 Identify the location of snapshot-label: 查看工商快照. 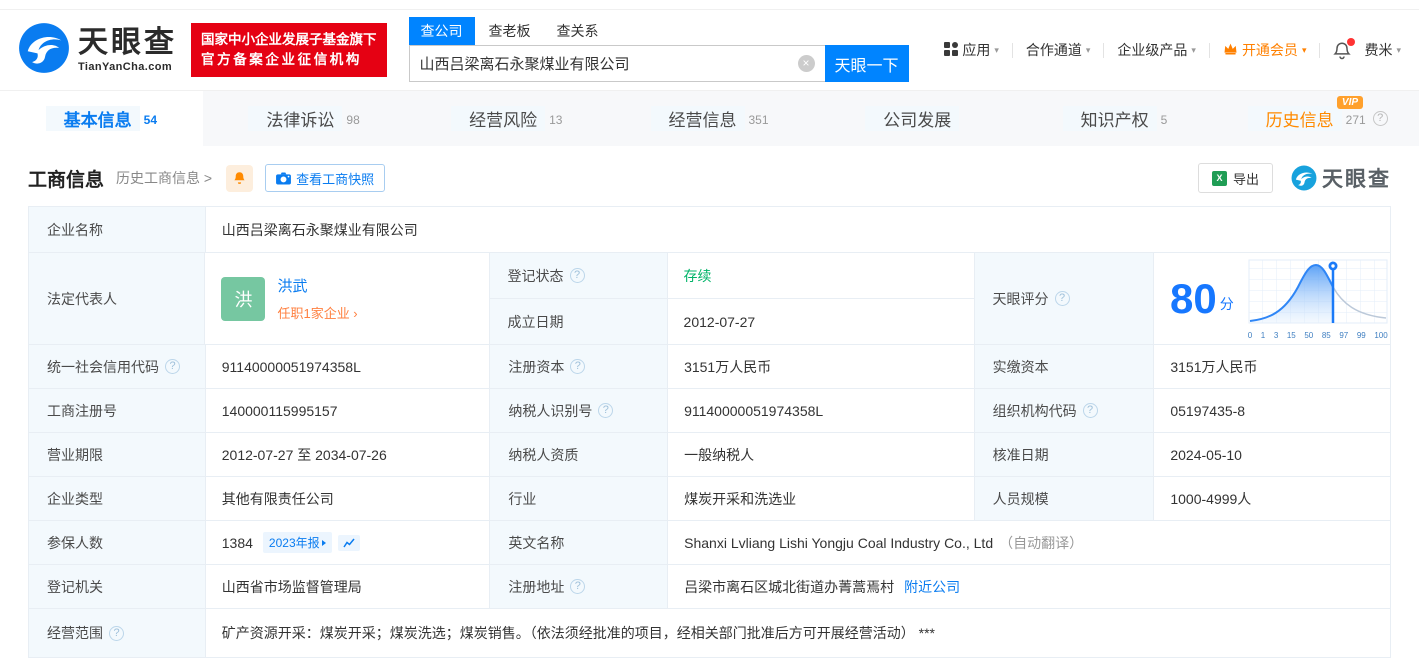
(335, 179).